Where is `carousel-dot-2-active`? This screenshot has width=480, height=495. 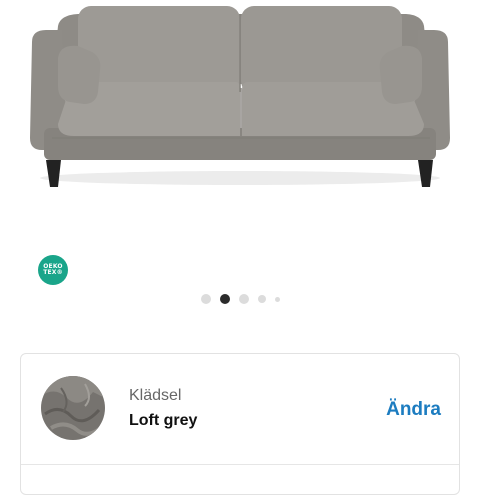 carousel-dot-2-active is located at coordinates (224, 299).